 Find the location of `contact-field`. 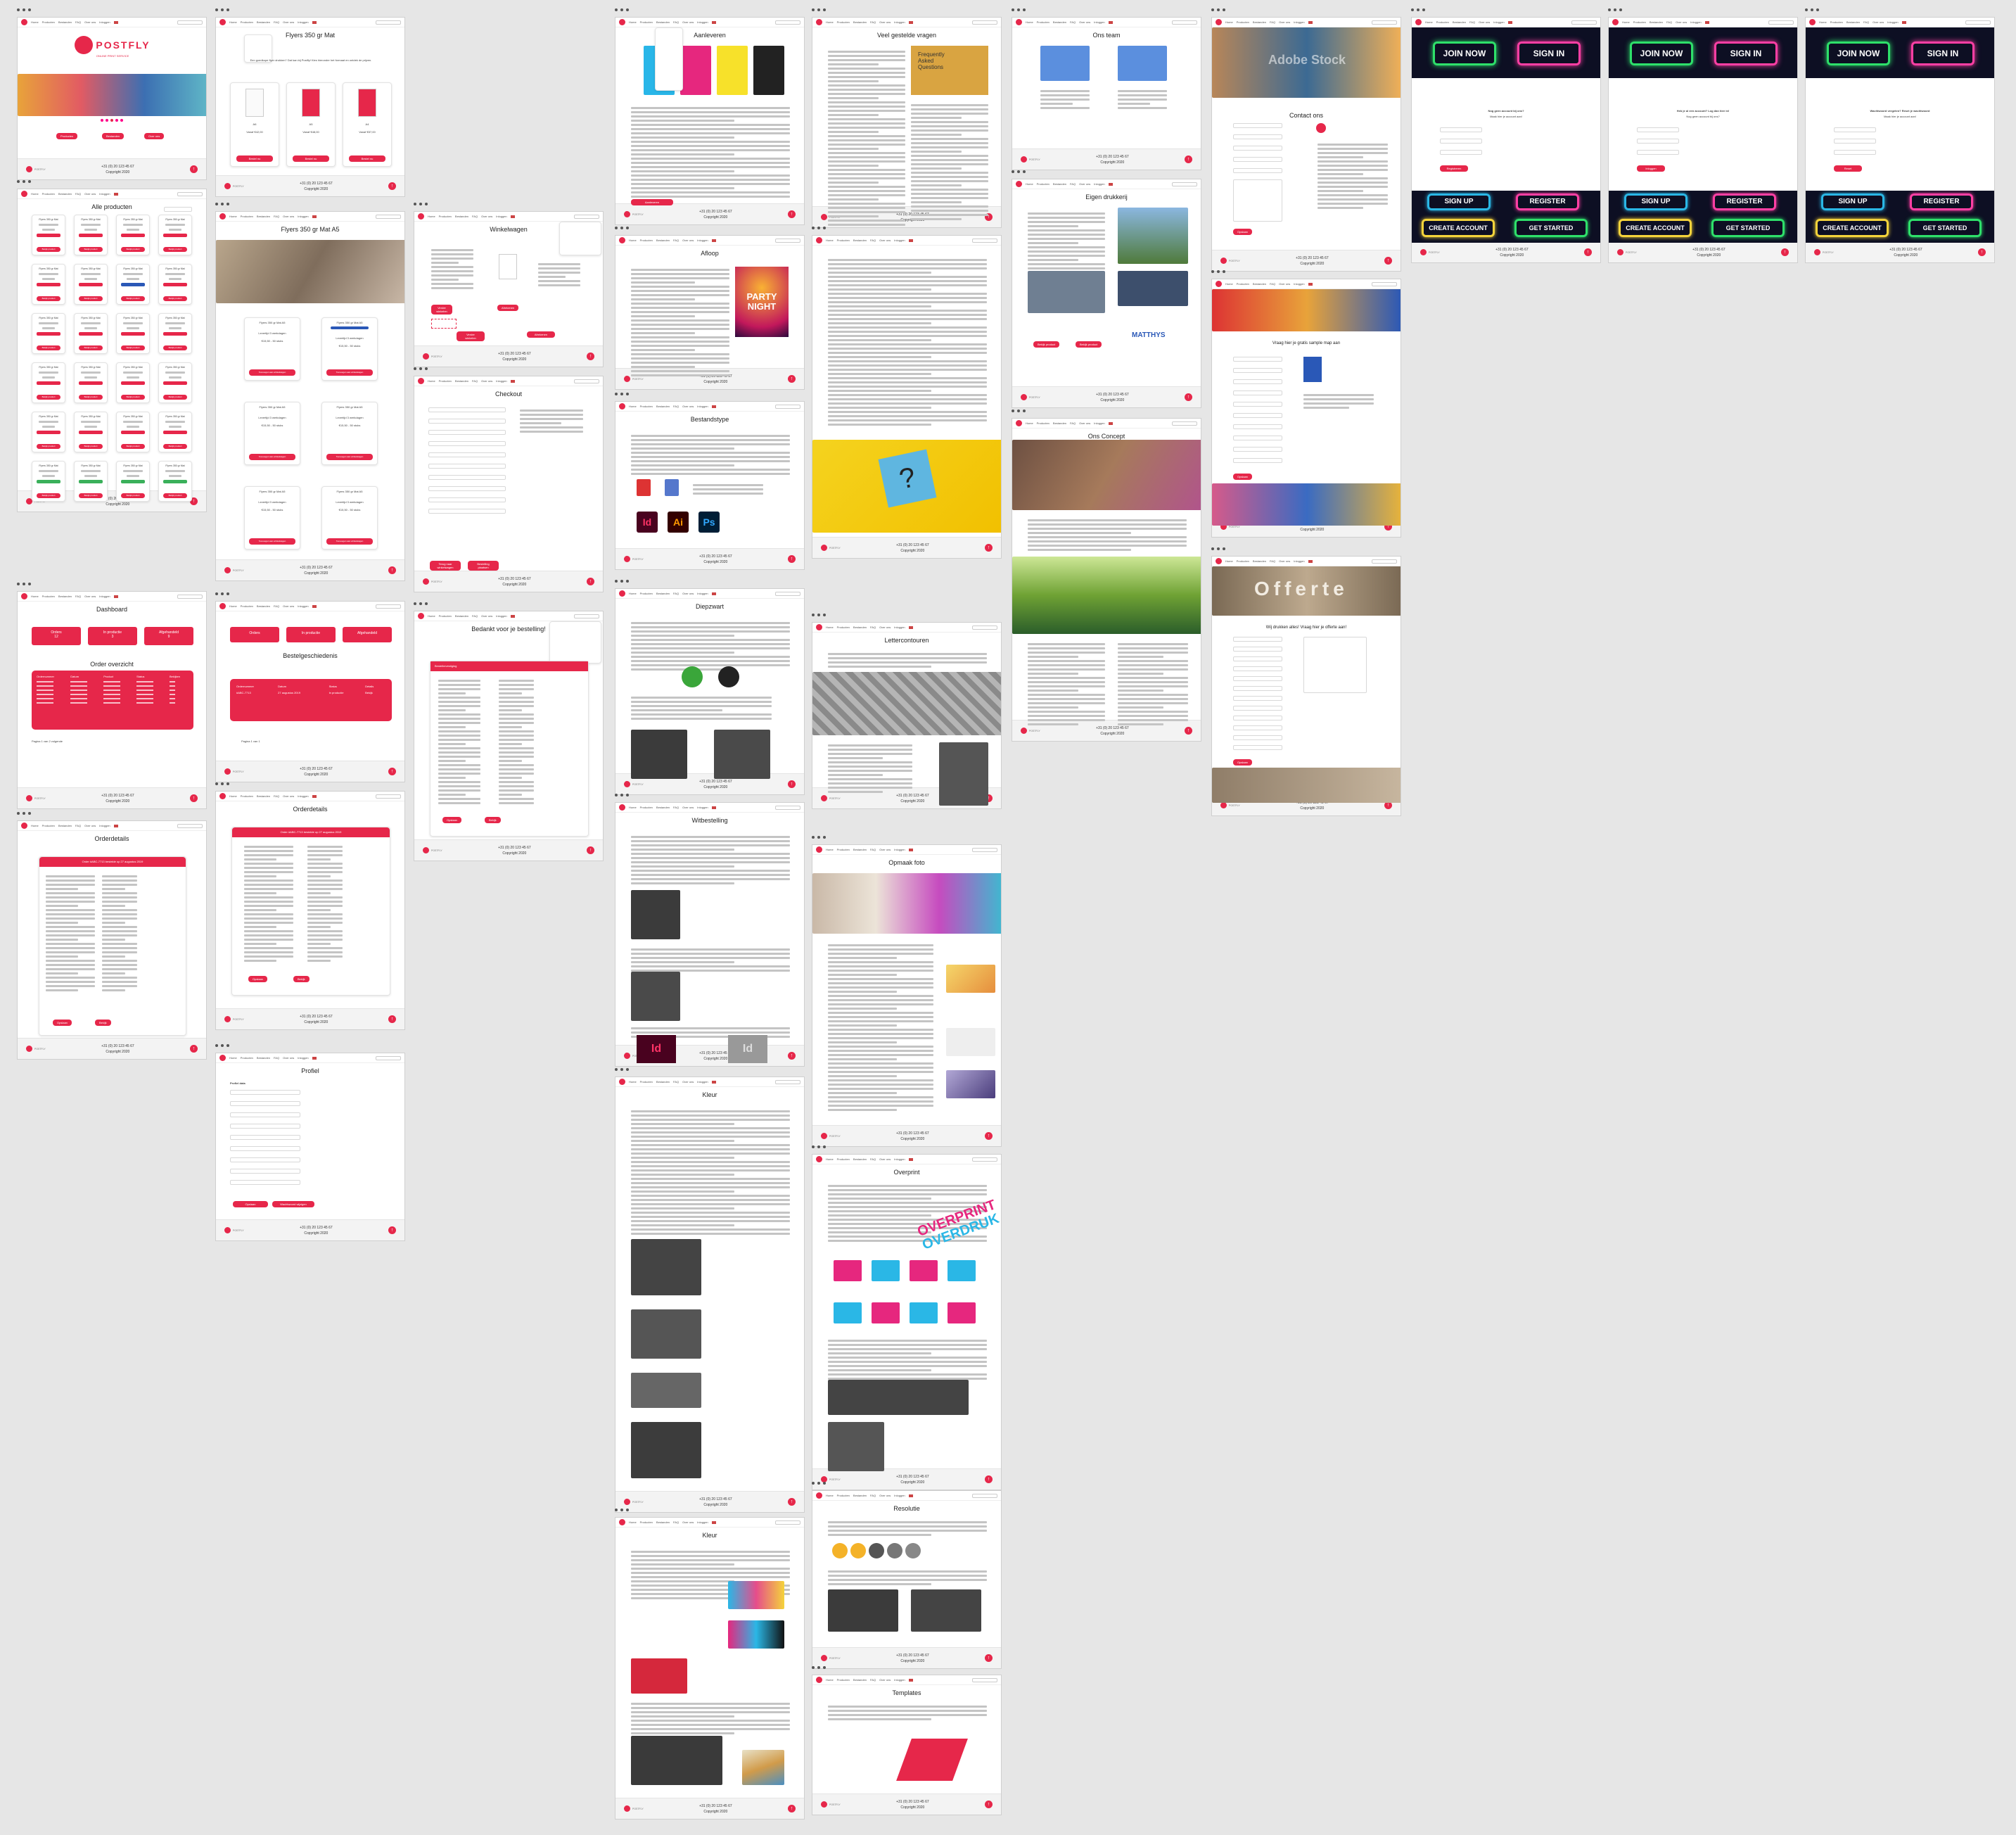

contact-field is located at coordinates (1257, 170).